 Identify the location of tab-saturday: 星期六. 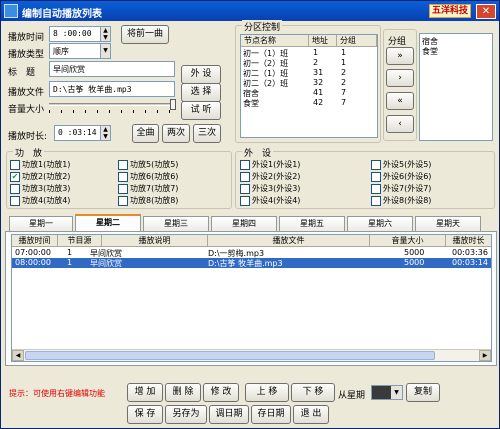
(380, 223).